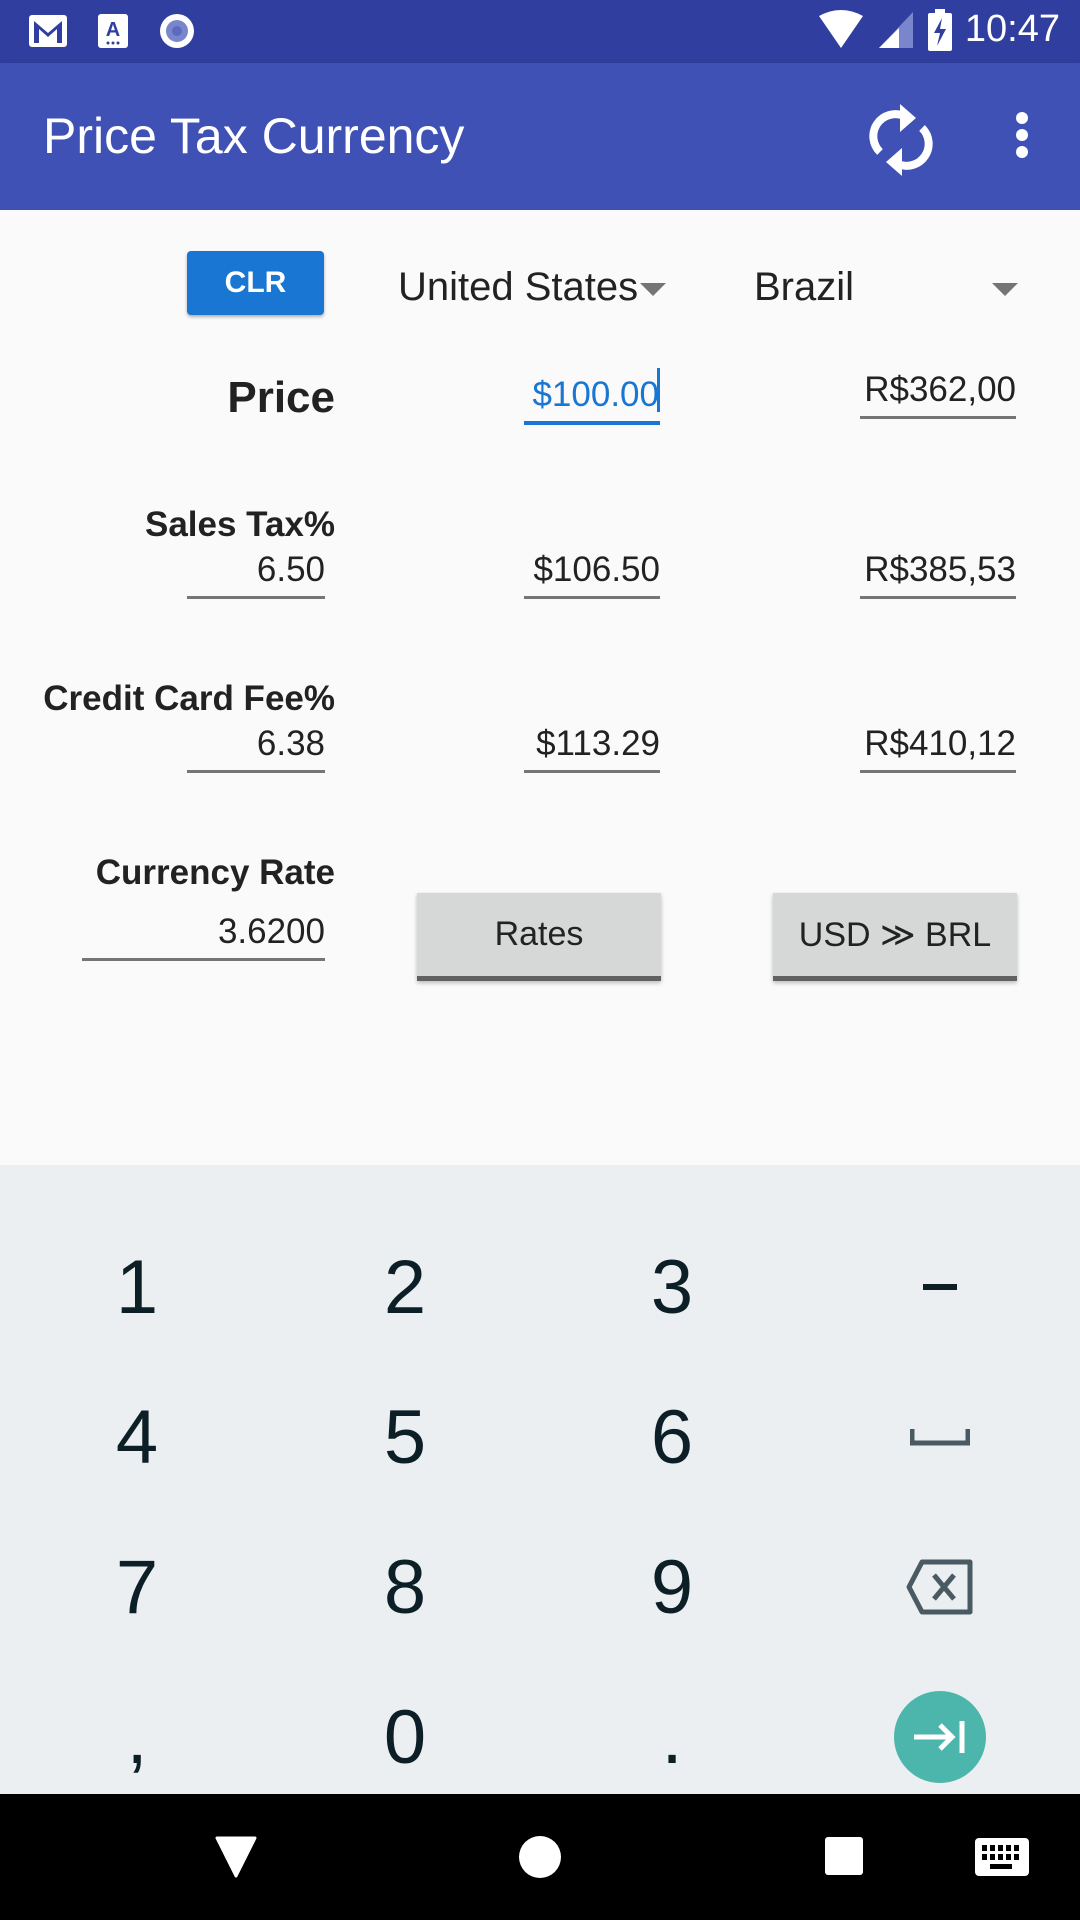 This screenshot has width=1080, height=1920. What do you see at coordinates (239, 524) in the screenshot?
I see `sales-tax-label: Sales Tax%` at bounding box center [239, 524].